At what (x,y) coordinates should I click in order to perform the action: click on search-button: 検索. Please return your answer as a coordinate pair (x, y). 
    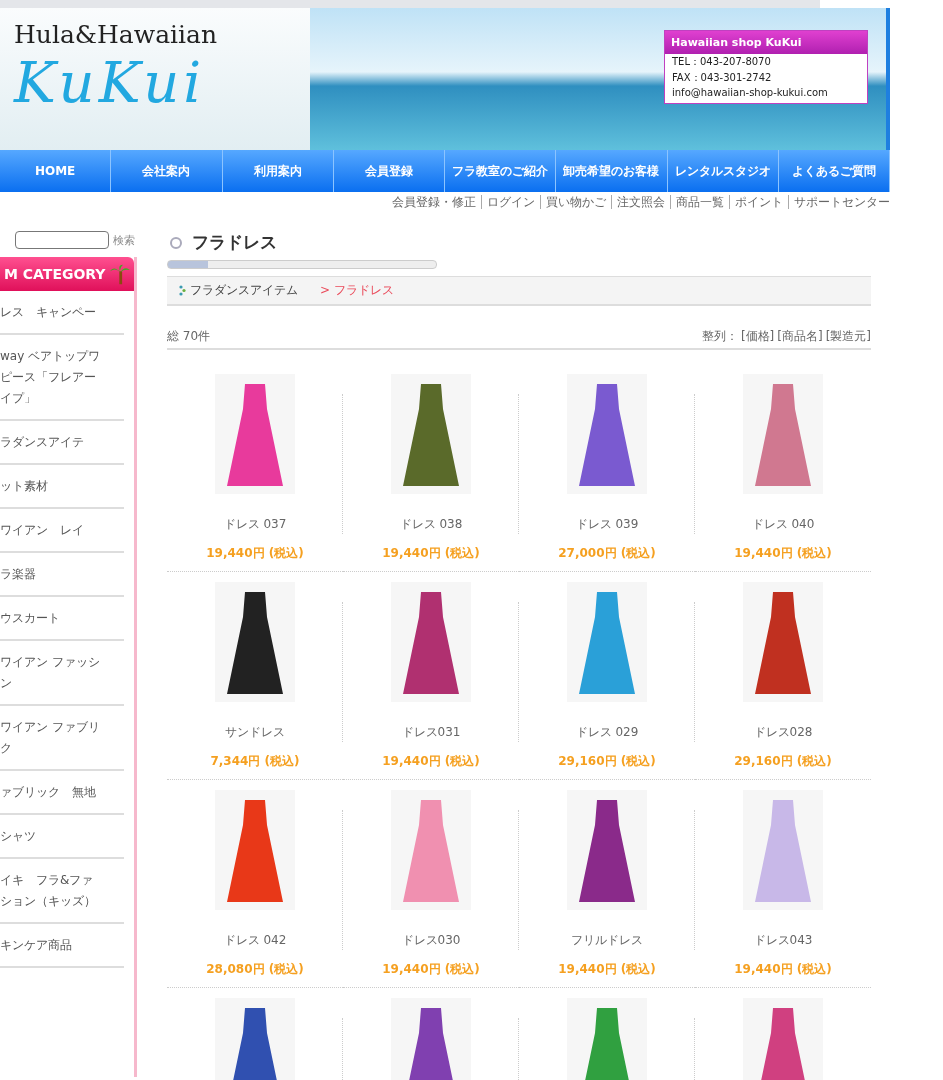
    Looking at the image, I should click on (124, 240).